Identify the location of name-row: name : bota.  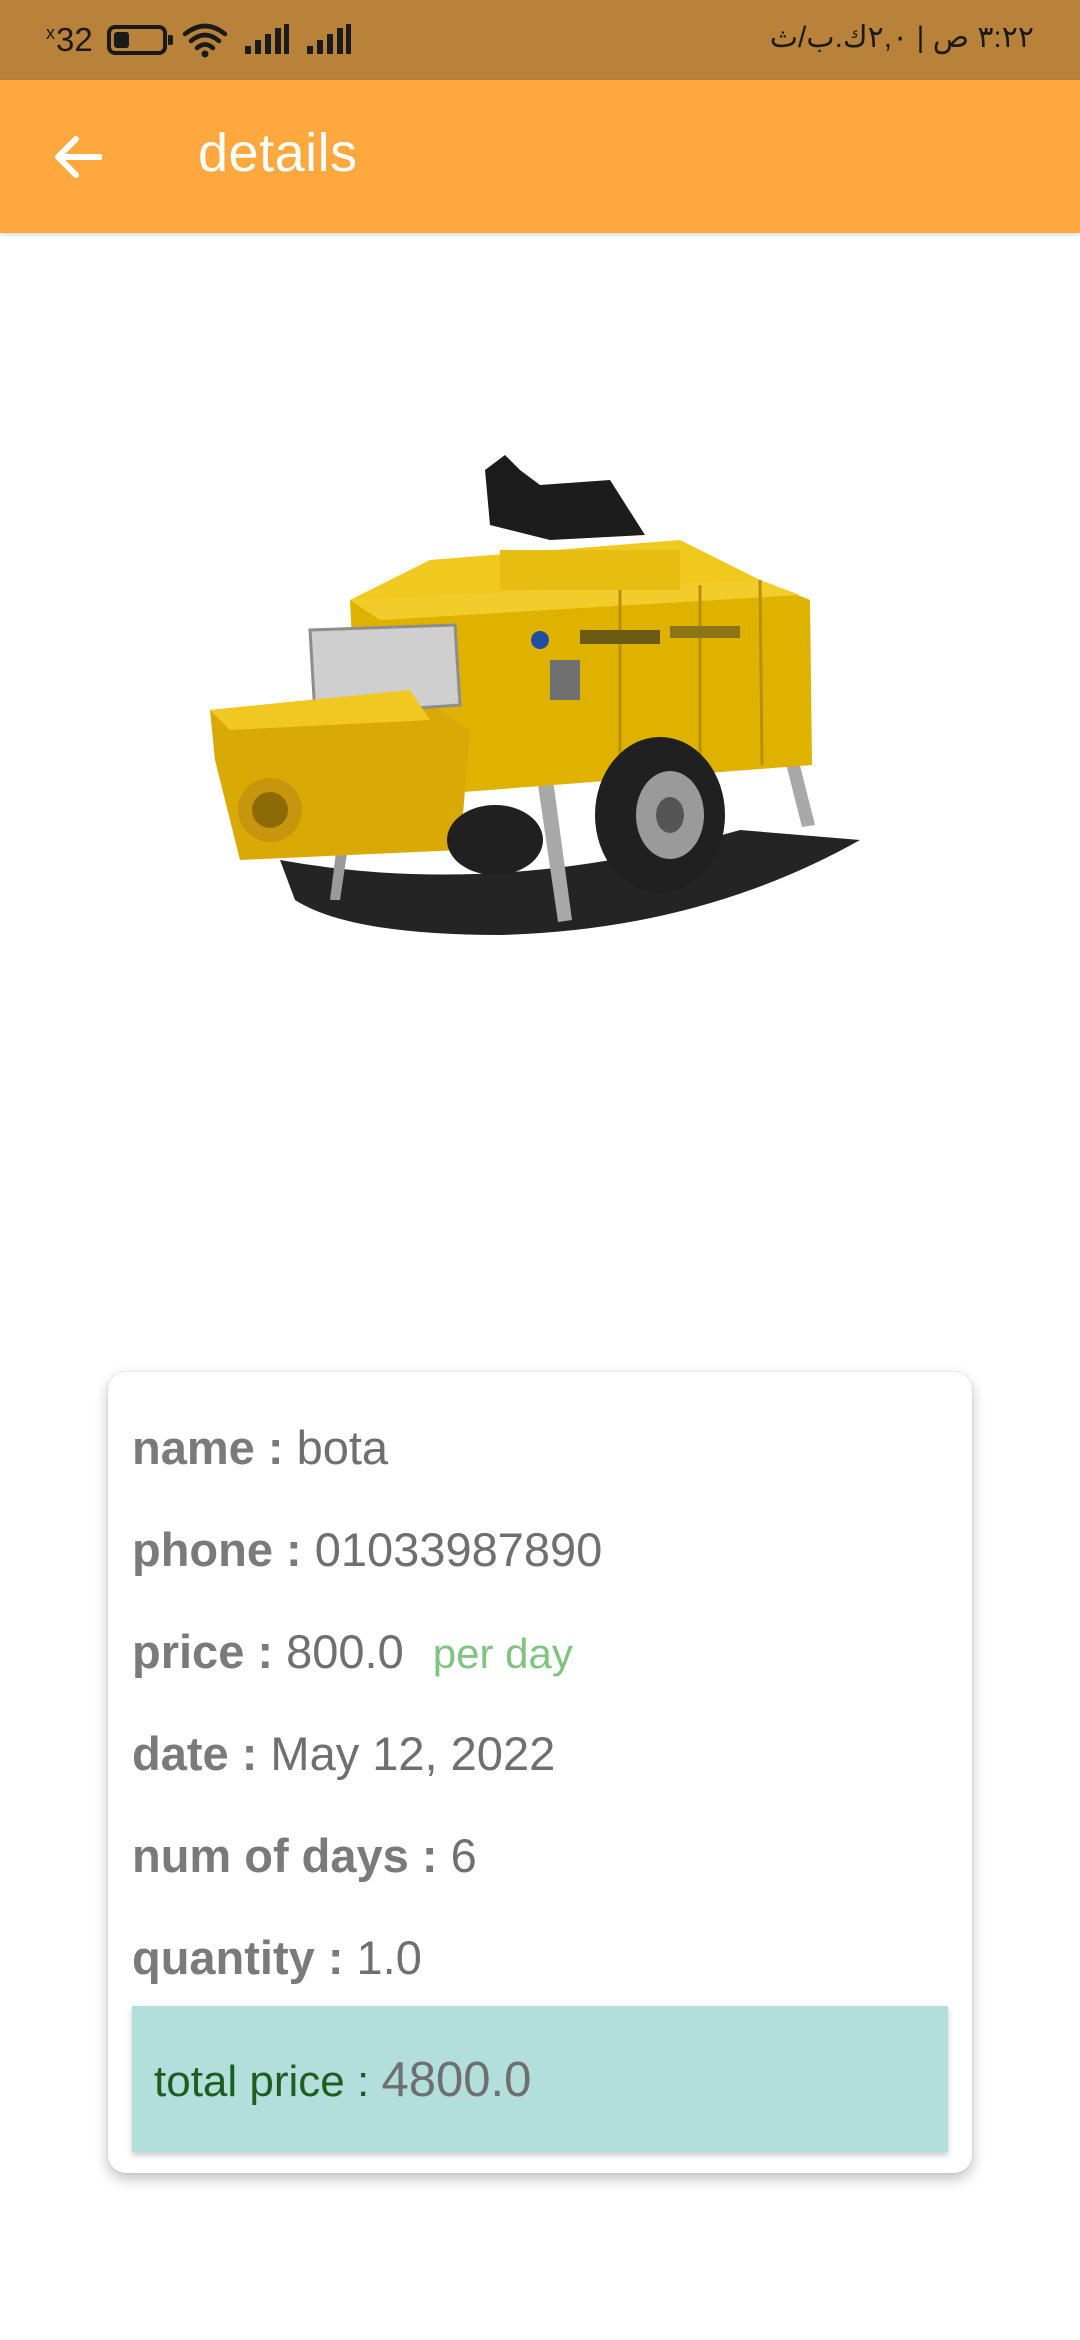
(260, 1447).